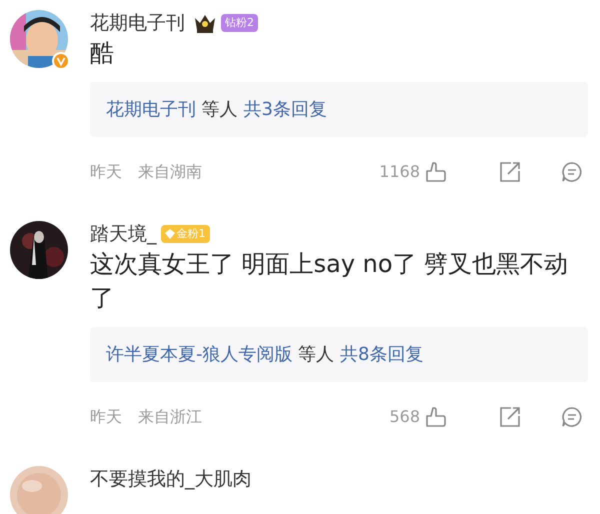 The image size is (600, 514). I want to click on fan-level-badge: 钻粉2, so click(239, 23).